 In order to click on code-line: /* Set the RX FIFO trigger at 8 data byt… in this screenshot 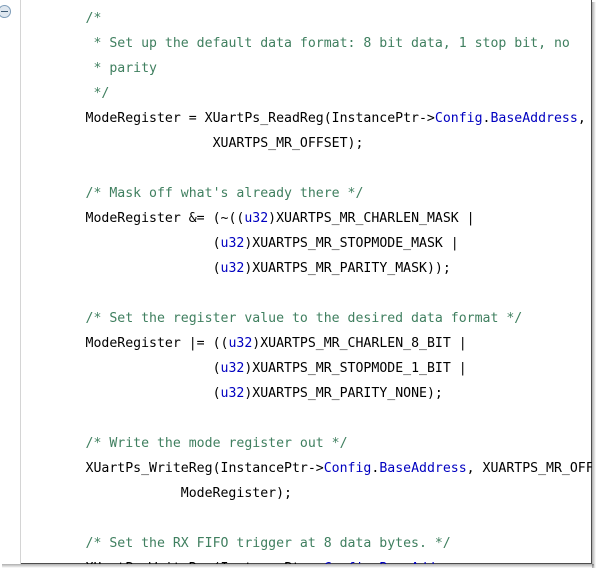, I will do `click(236, 543)`.